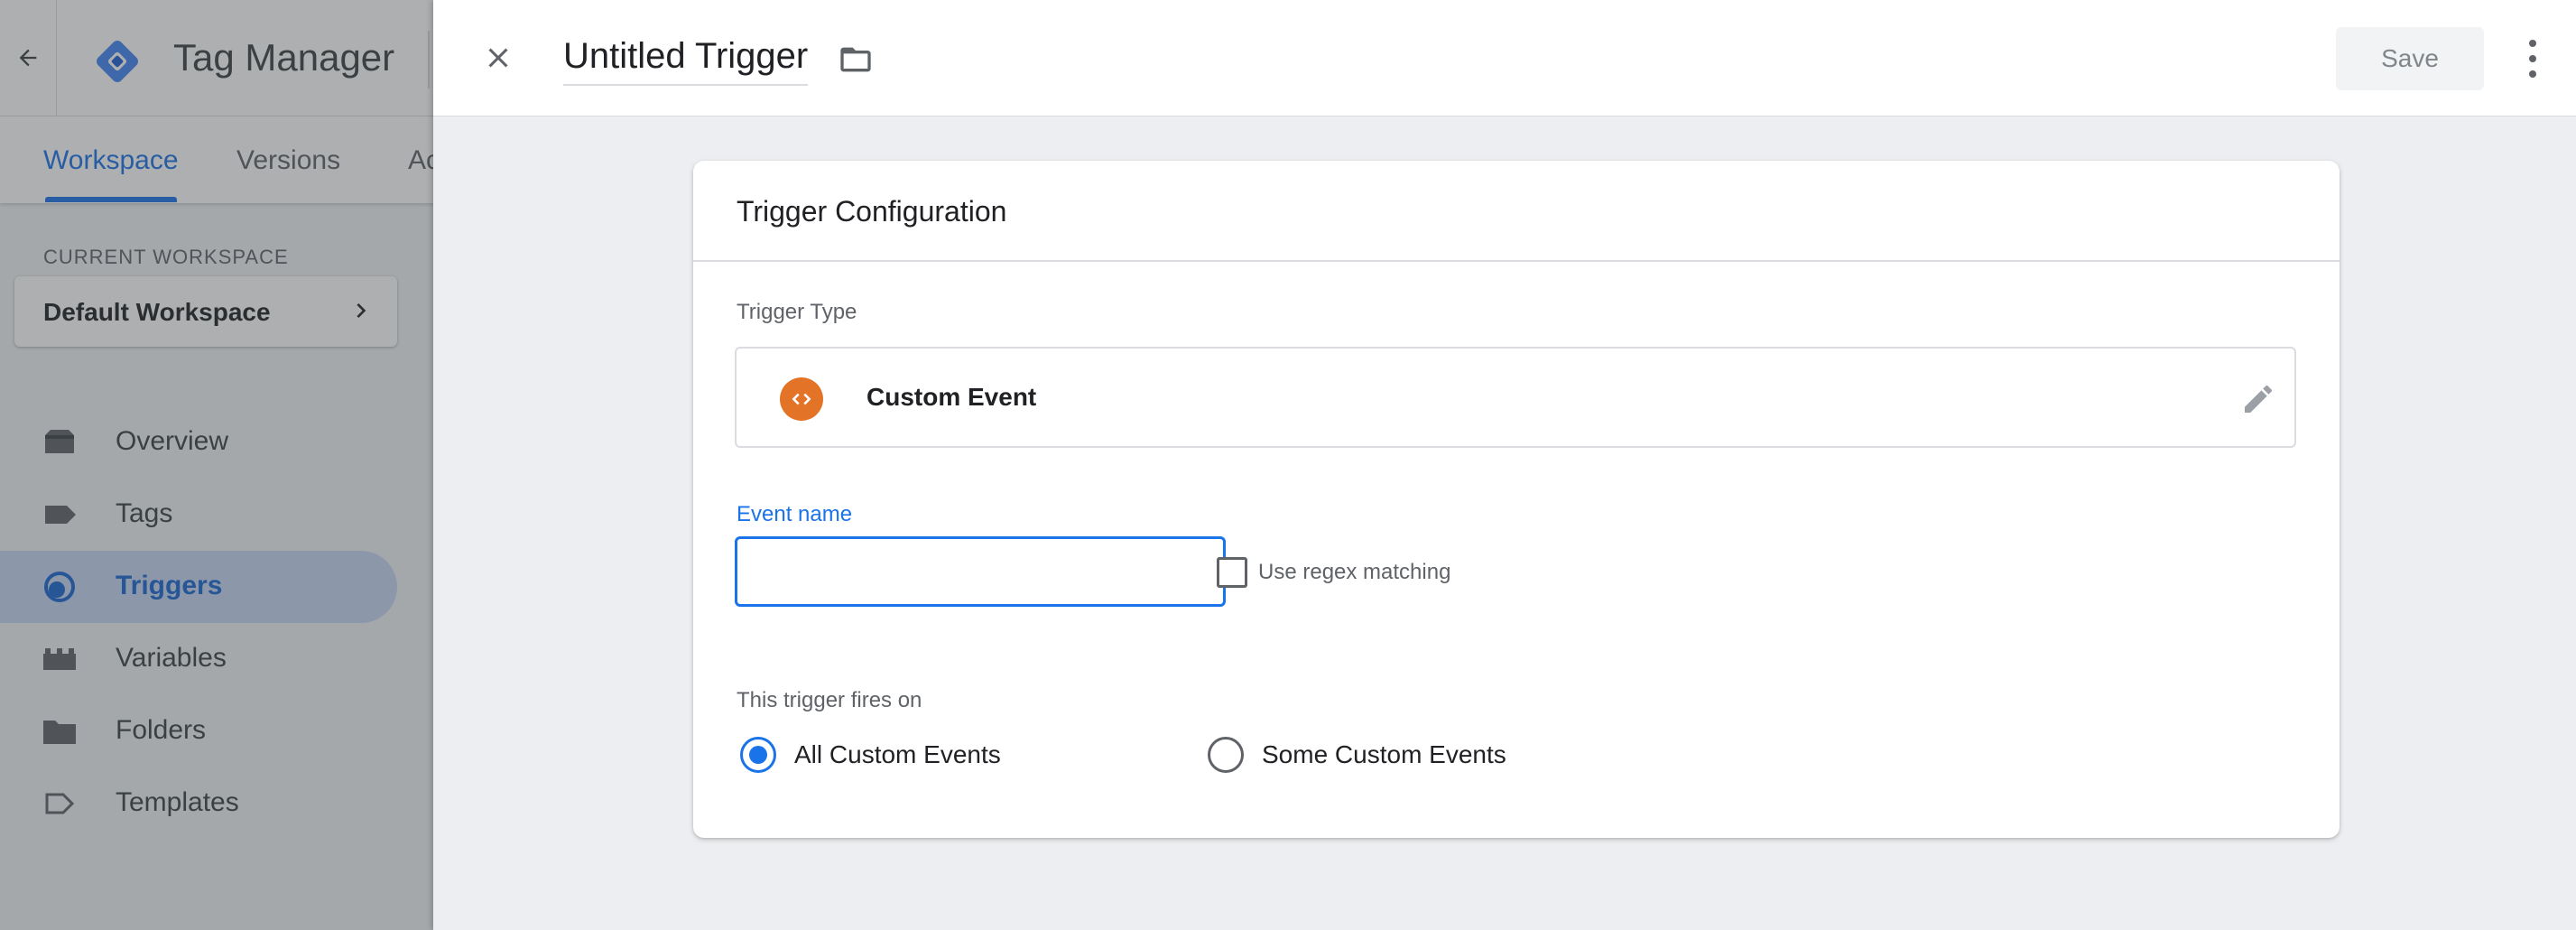  Describe the element at coordinates (797, 312) in the screenshot. I see `trigger-type-label: Trigger Type` at that location.